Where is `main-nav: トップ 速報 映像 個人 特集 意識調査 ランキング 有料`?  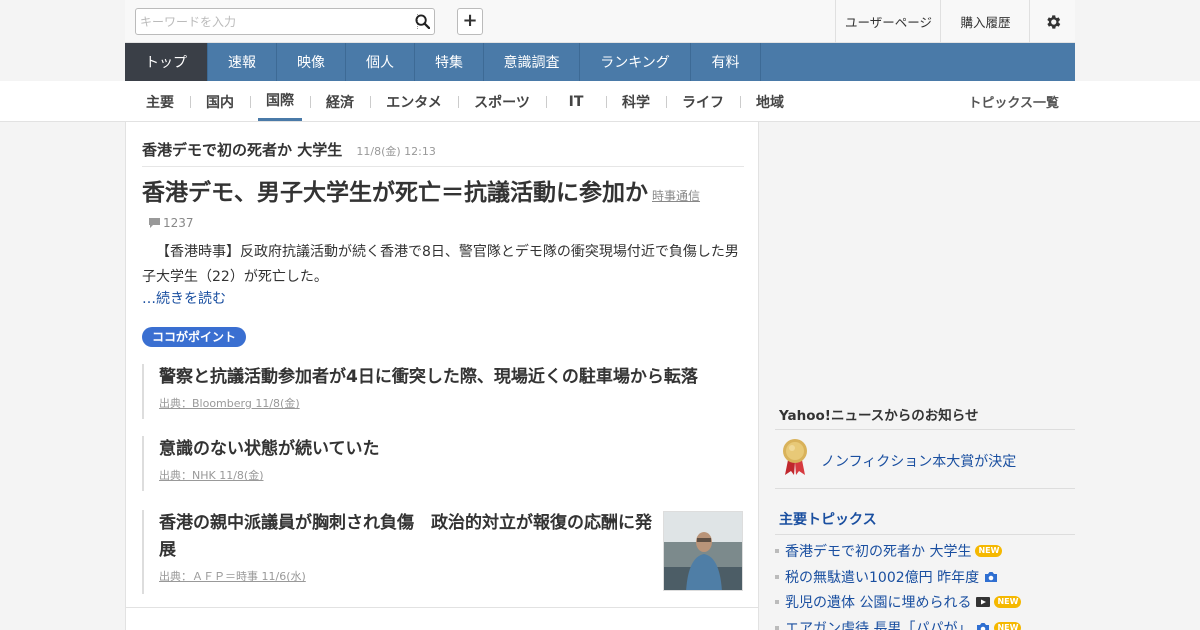 main-nav: トップ 速報 映像 個人 特集 意識調査 ランキング 有料 is located at coordinates (600, 62).